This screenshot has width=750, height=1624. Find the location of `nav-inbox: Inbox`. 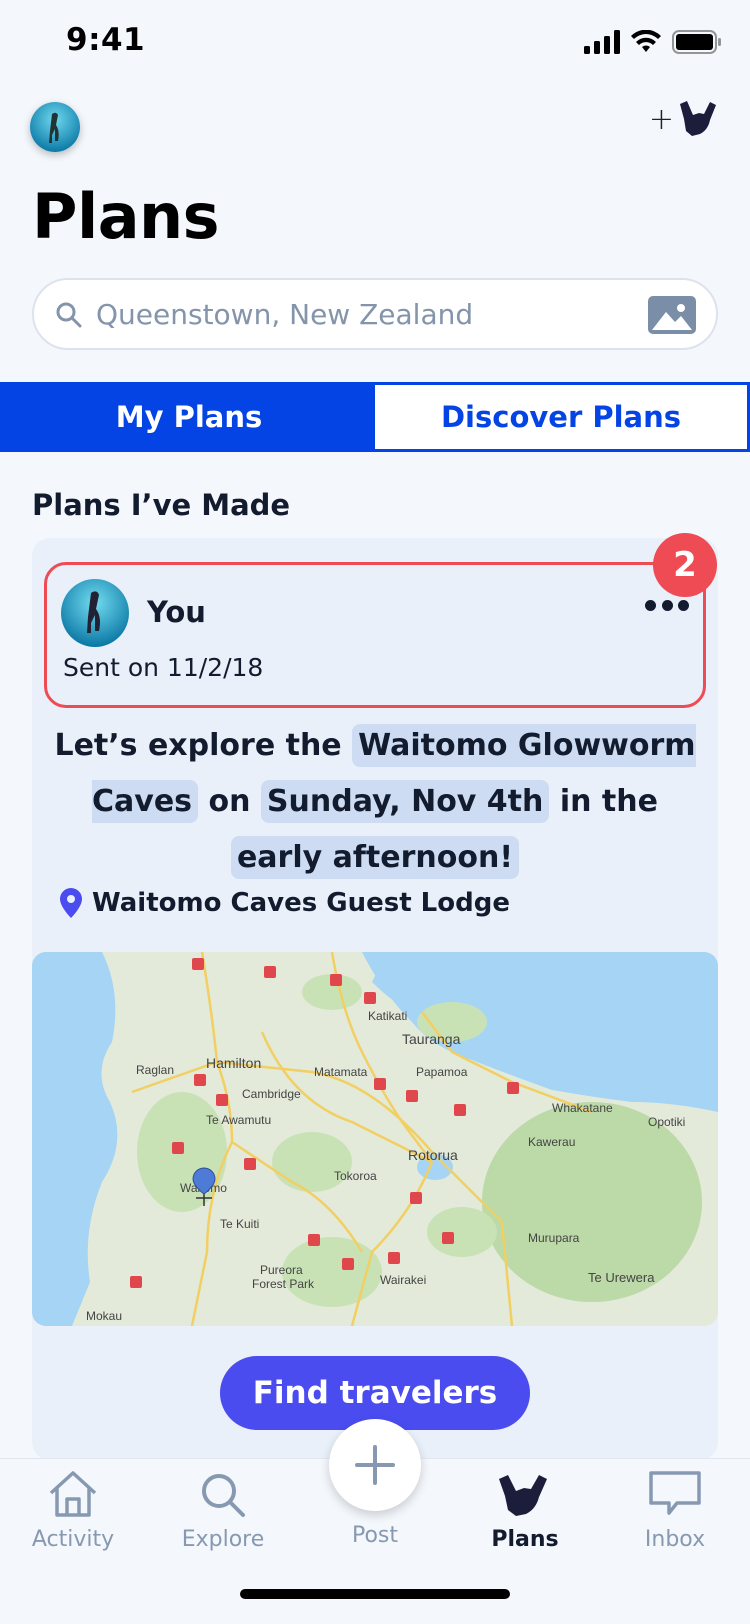

nav-inbox: Inbox is located at coordinates (675, 1510).